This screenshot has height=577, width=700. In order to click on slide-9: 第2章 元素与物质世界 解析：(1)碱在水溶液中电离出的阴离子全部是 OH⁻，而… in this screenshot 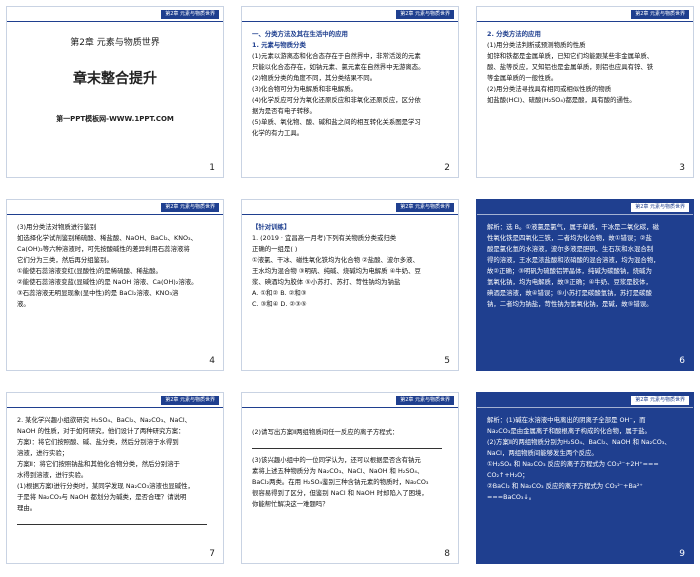, I will do `click(585, 478)`.